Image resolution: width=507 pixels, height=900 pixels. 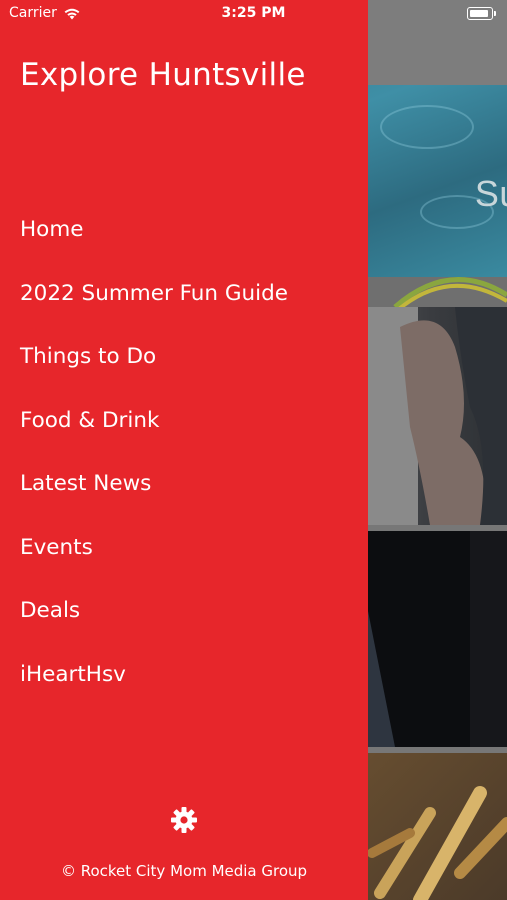 I want to click on card-title: Summer Fun Guide, so click(x=490, y=193).